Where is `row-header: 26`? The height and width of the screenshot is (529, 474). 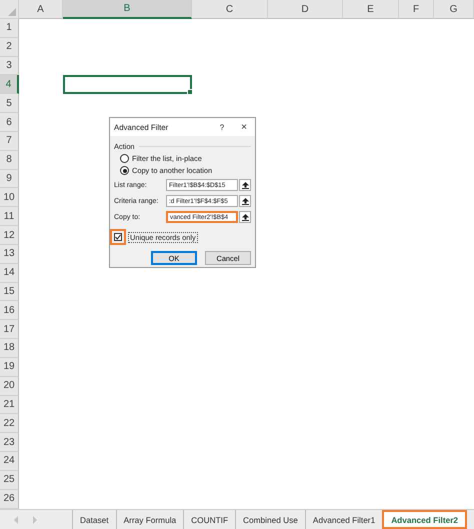
row-header: 26 is located at coordinates (9, 499).